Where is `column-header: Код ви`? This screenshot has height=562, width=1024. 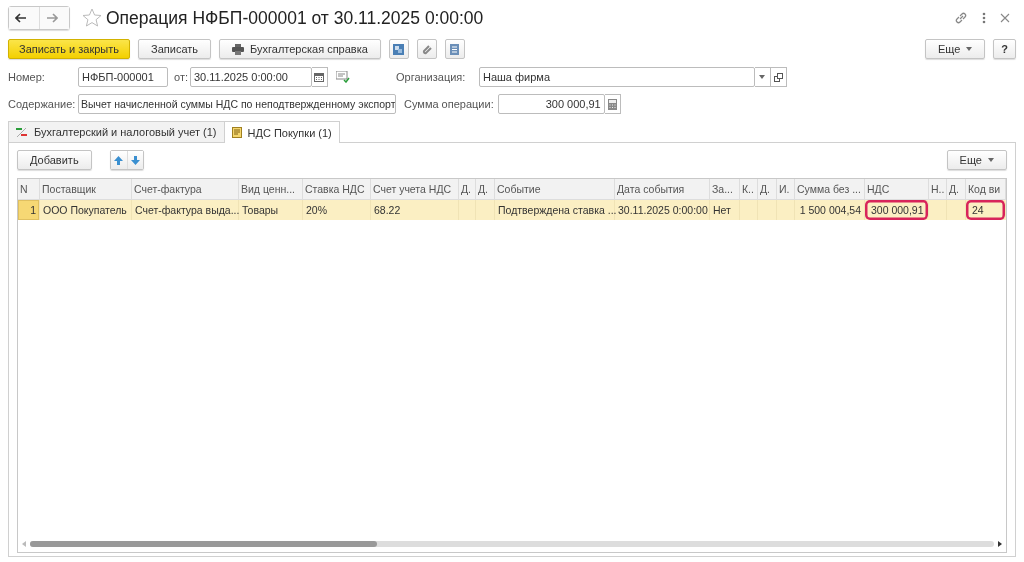 column-header: Код ви is located at coordinates (986, 189).